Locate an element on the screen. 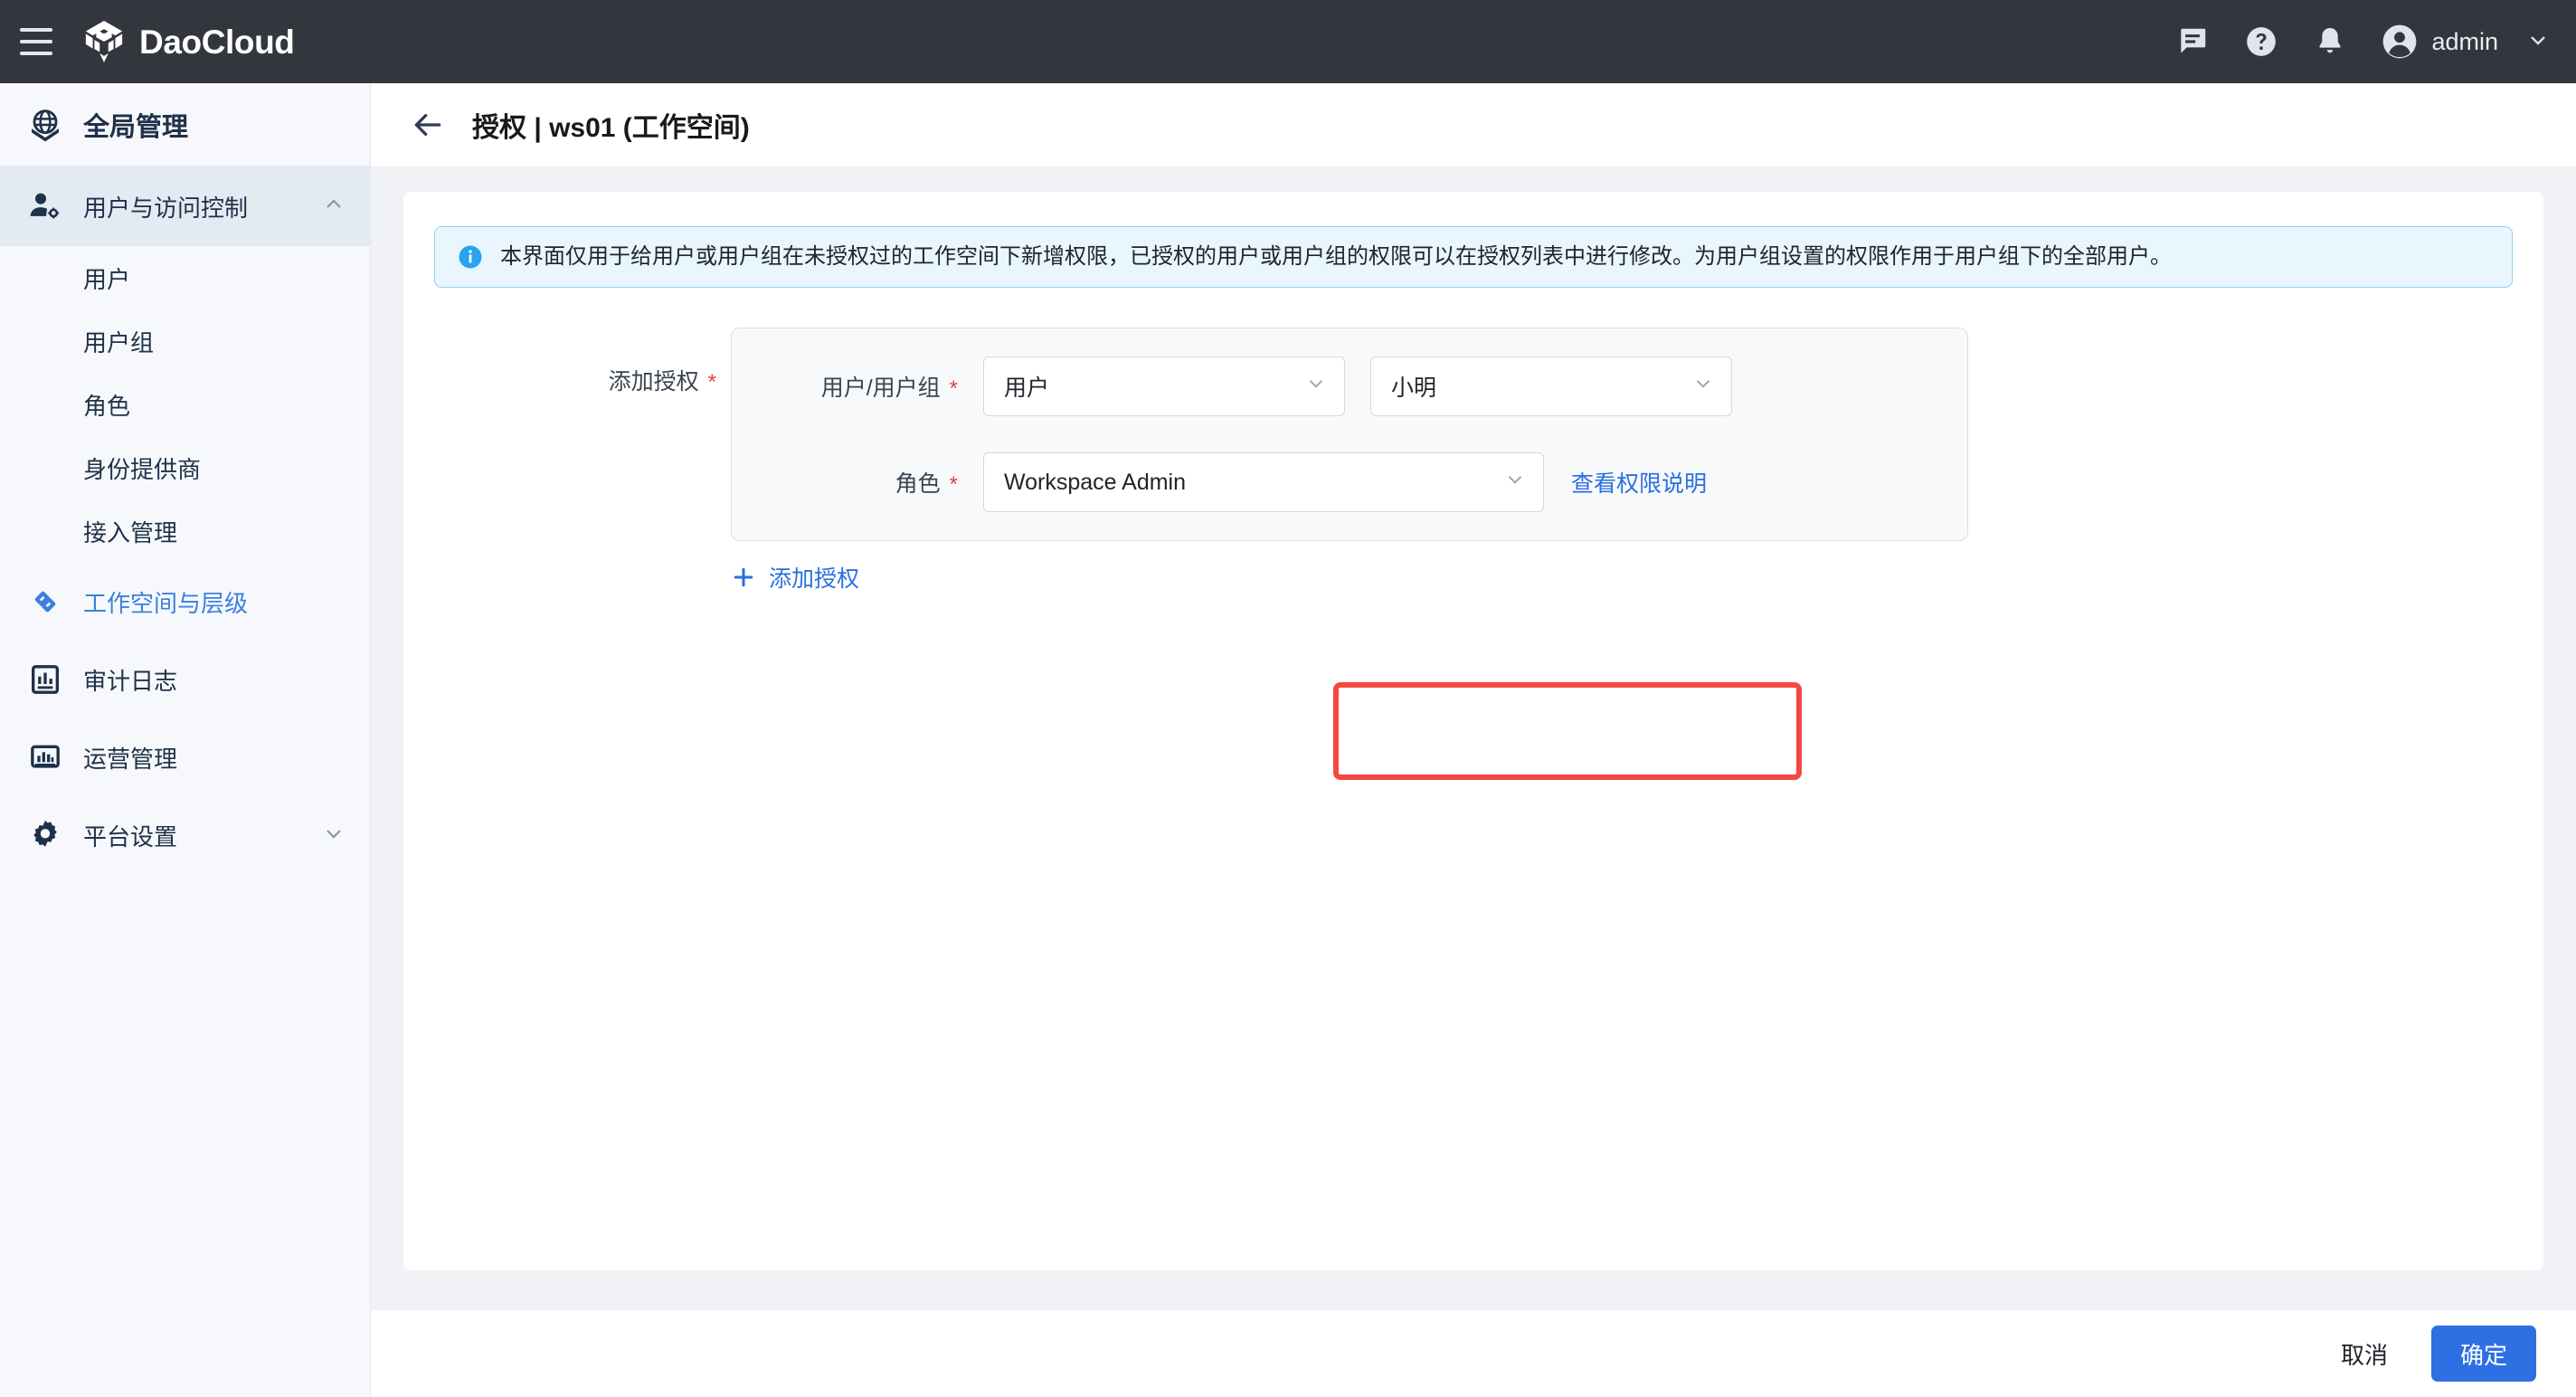 The image size is (2576, 1397). operations-icon is located at coordinates (45, 757).